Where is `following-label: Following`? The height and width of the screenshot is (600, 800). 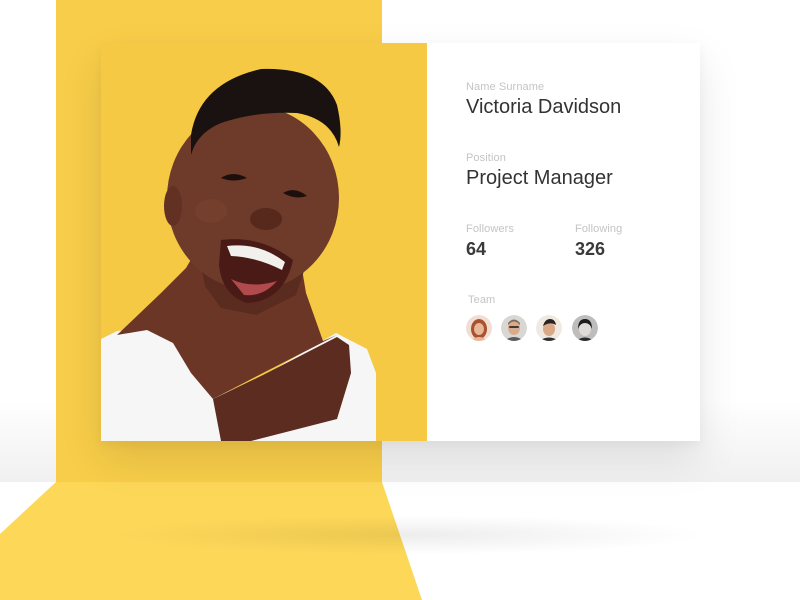
following-label: Following is located at coordinates (599, 229).